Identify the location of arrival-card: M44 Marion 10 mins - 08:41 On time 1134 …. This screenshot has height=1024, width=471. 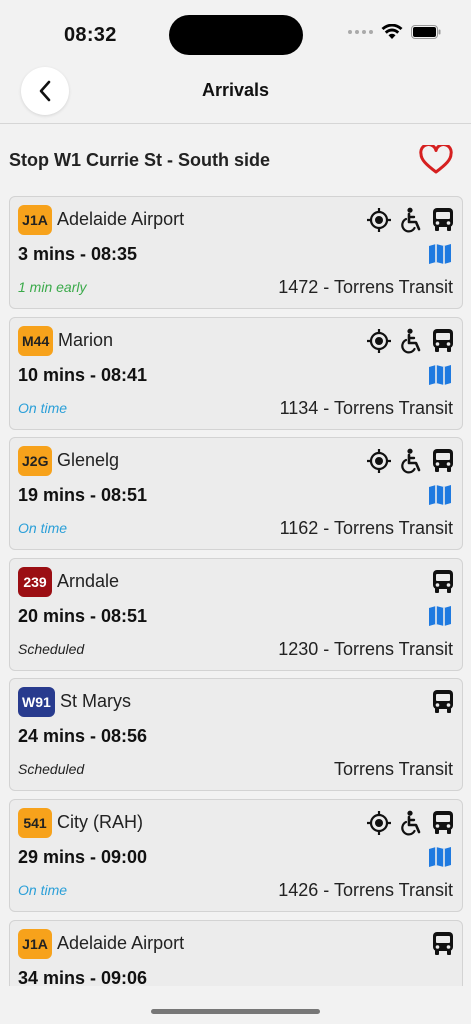
(236, 373).